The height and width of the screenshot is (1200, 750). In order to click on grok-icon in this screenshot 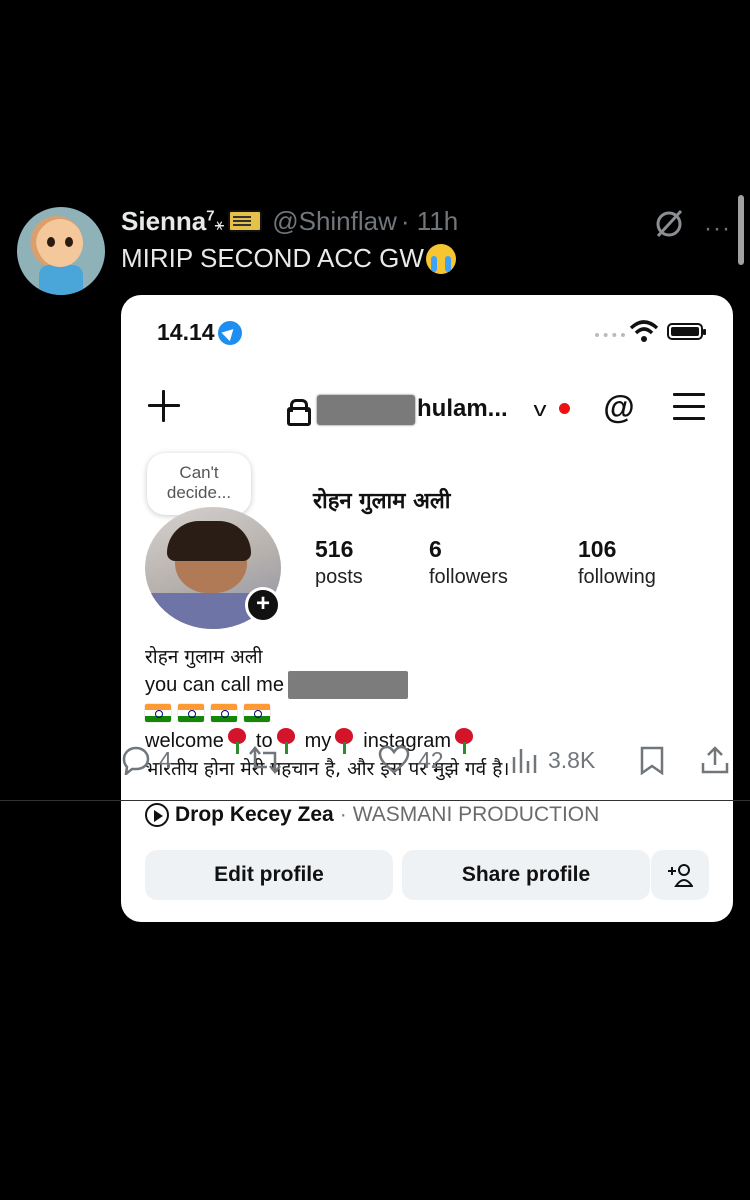, I will do `click(669, 224)`.